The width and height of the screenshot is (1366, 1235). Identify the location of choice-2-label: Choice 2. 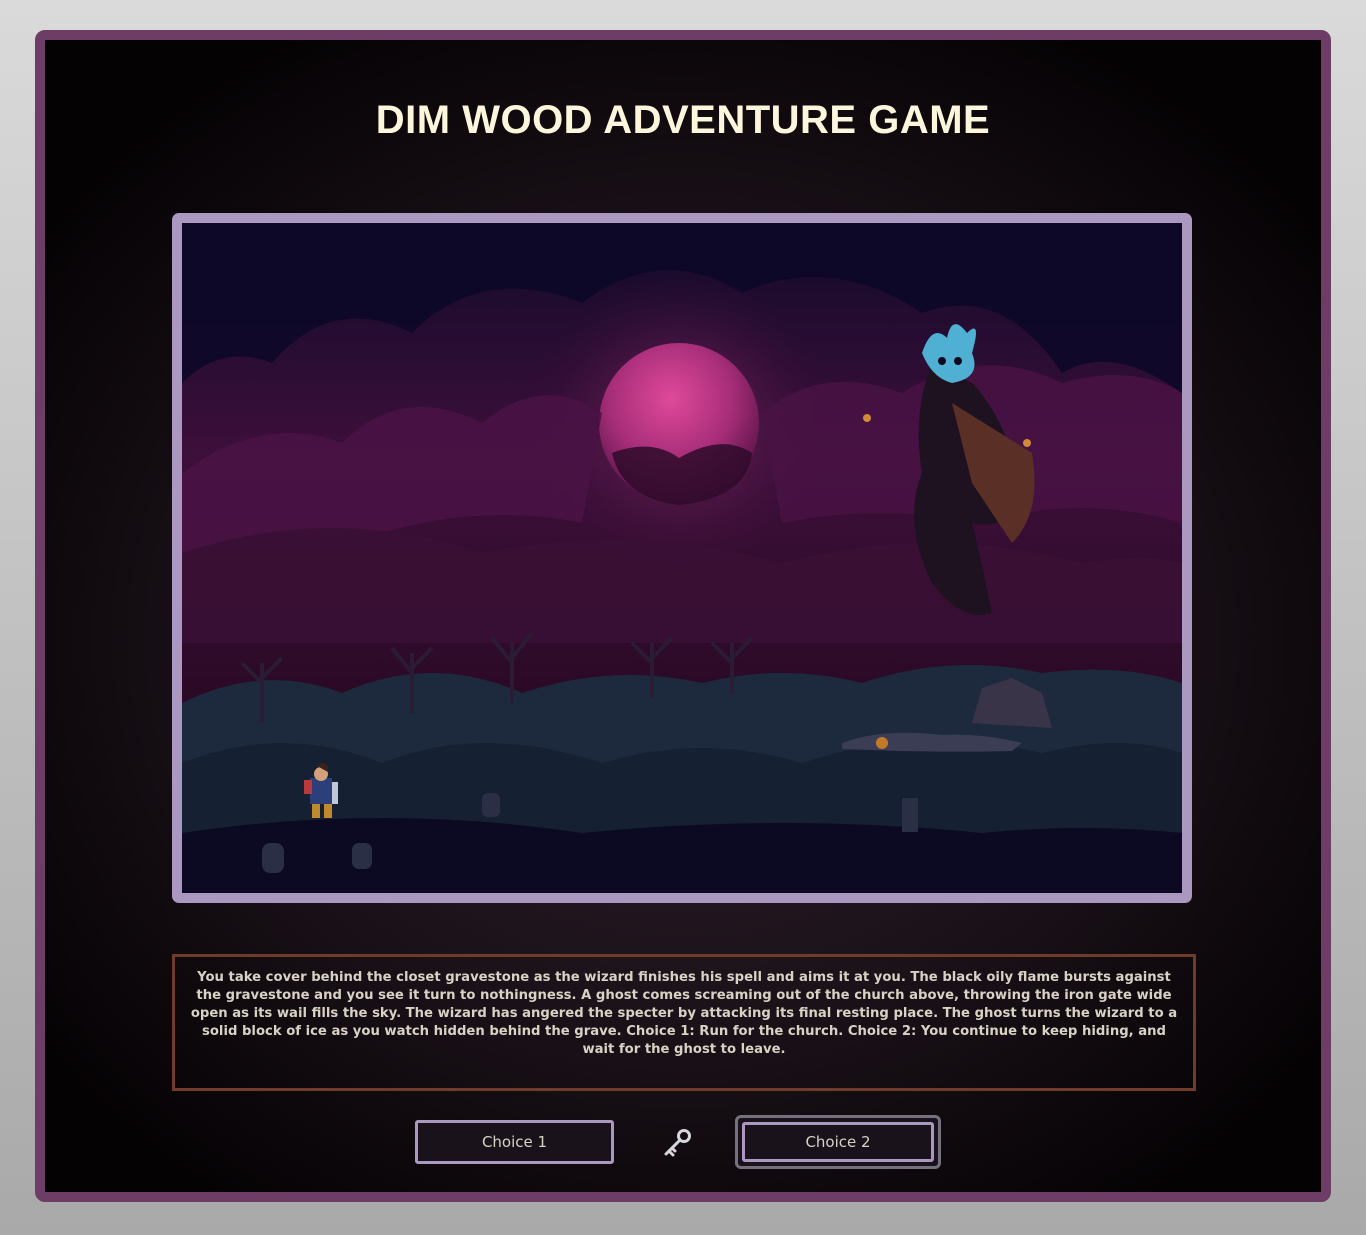
(838, 1142).